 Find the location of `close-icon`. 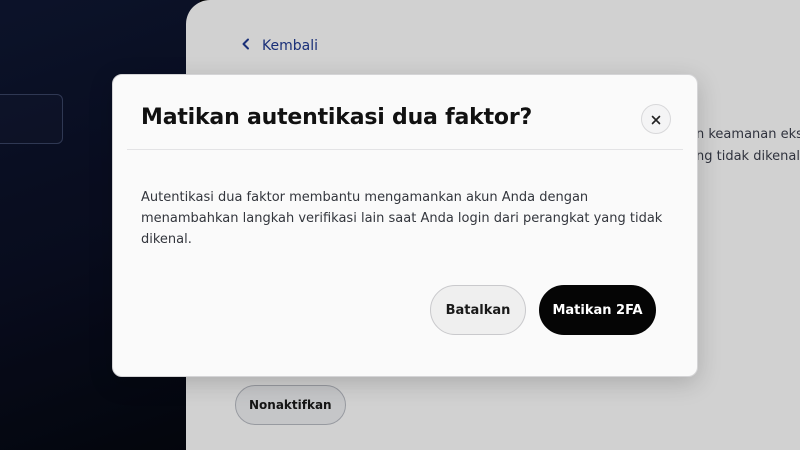

close-icon is located at coordinates (656, 119).